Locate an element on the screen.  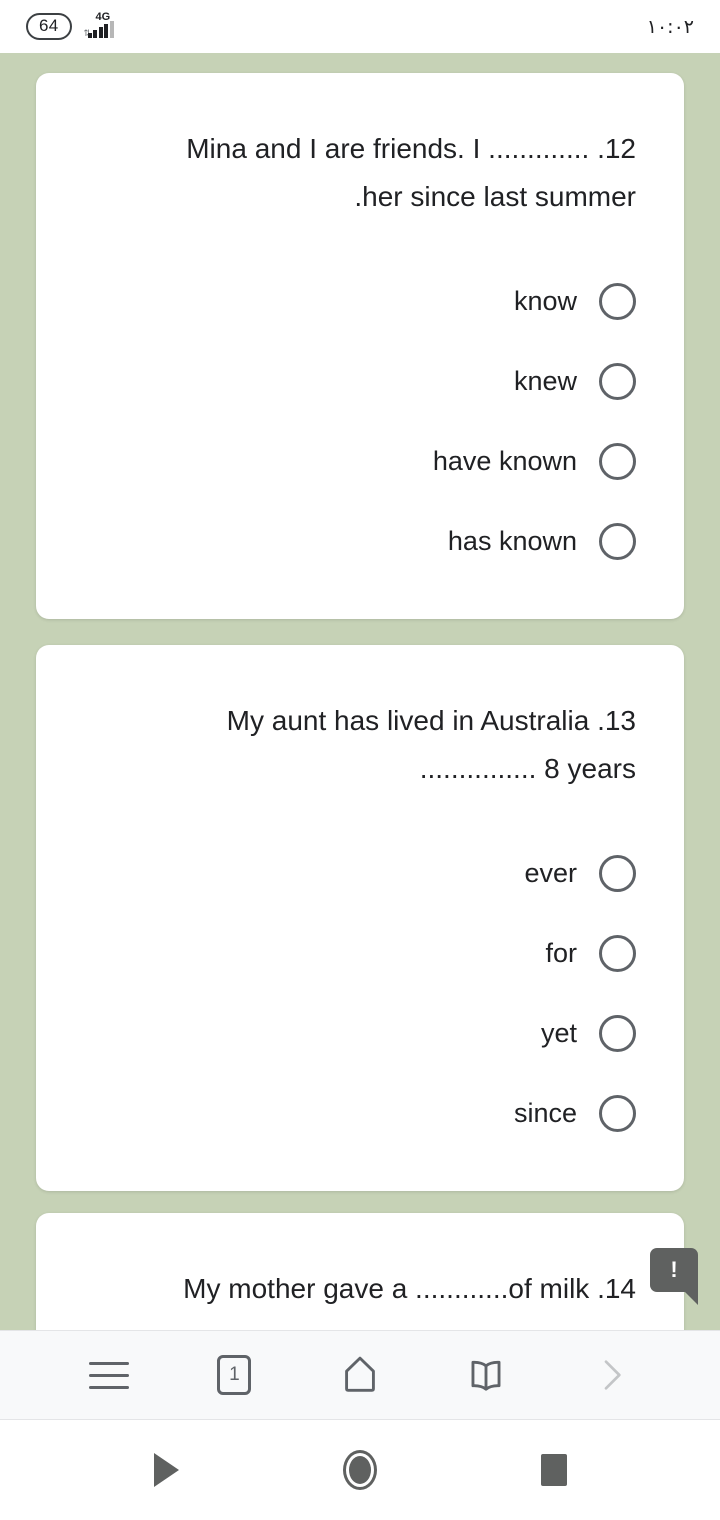
option-label: for is located at coordinates (561, 953).